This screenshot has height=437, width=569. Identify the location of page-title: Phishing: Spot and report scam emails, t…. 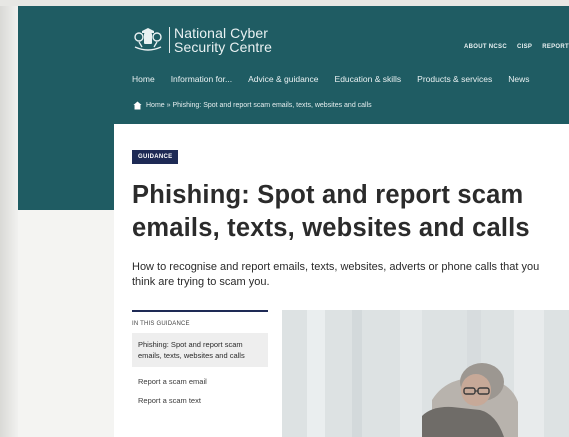
(331, 211).